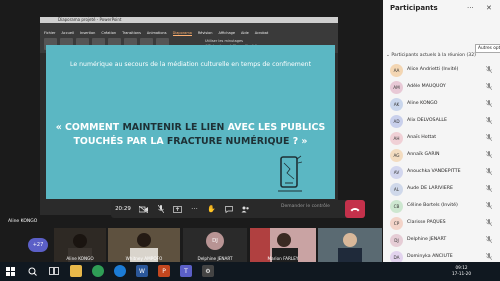 The height and width of the screenshot is (281, 500). I want to click on more-icon: ···, so click(194, 209).